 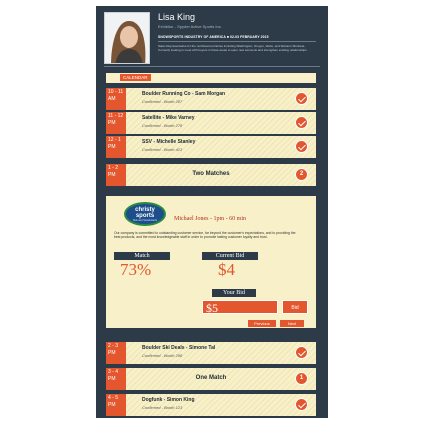 What do you see at coordinates (142, 256) in the screenshot?
I see `match-label: Match` at bounding box center [142, 256].